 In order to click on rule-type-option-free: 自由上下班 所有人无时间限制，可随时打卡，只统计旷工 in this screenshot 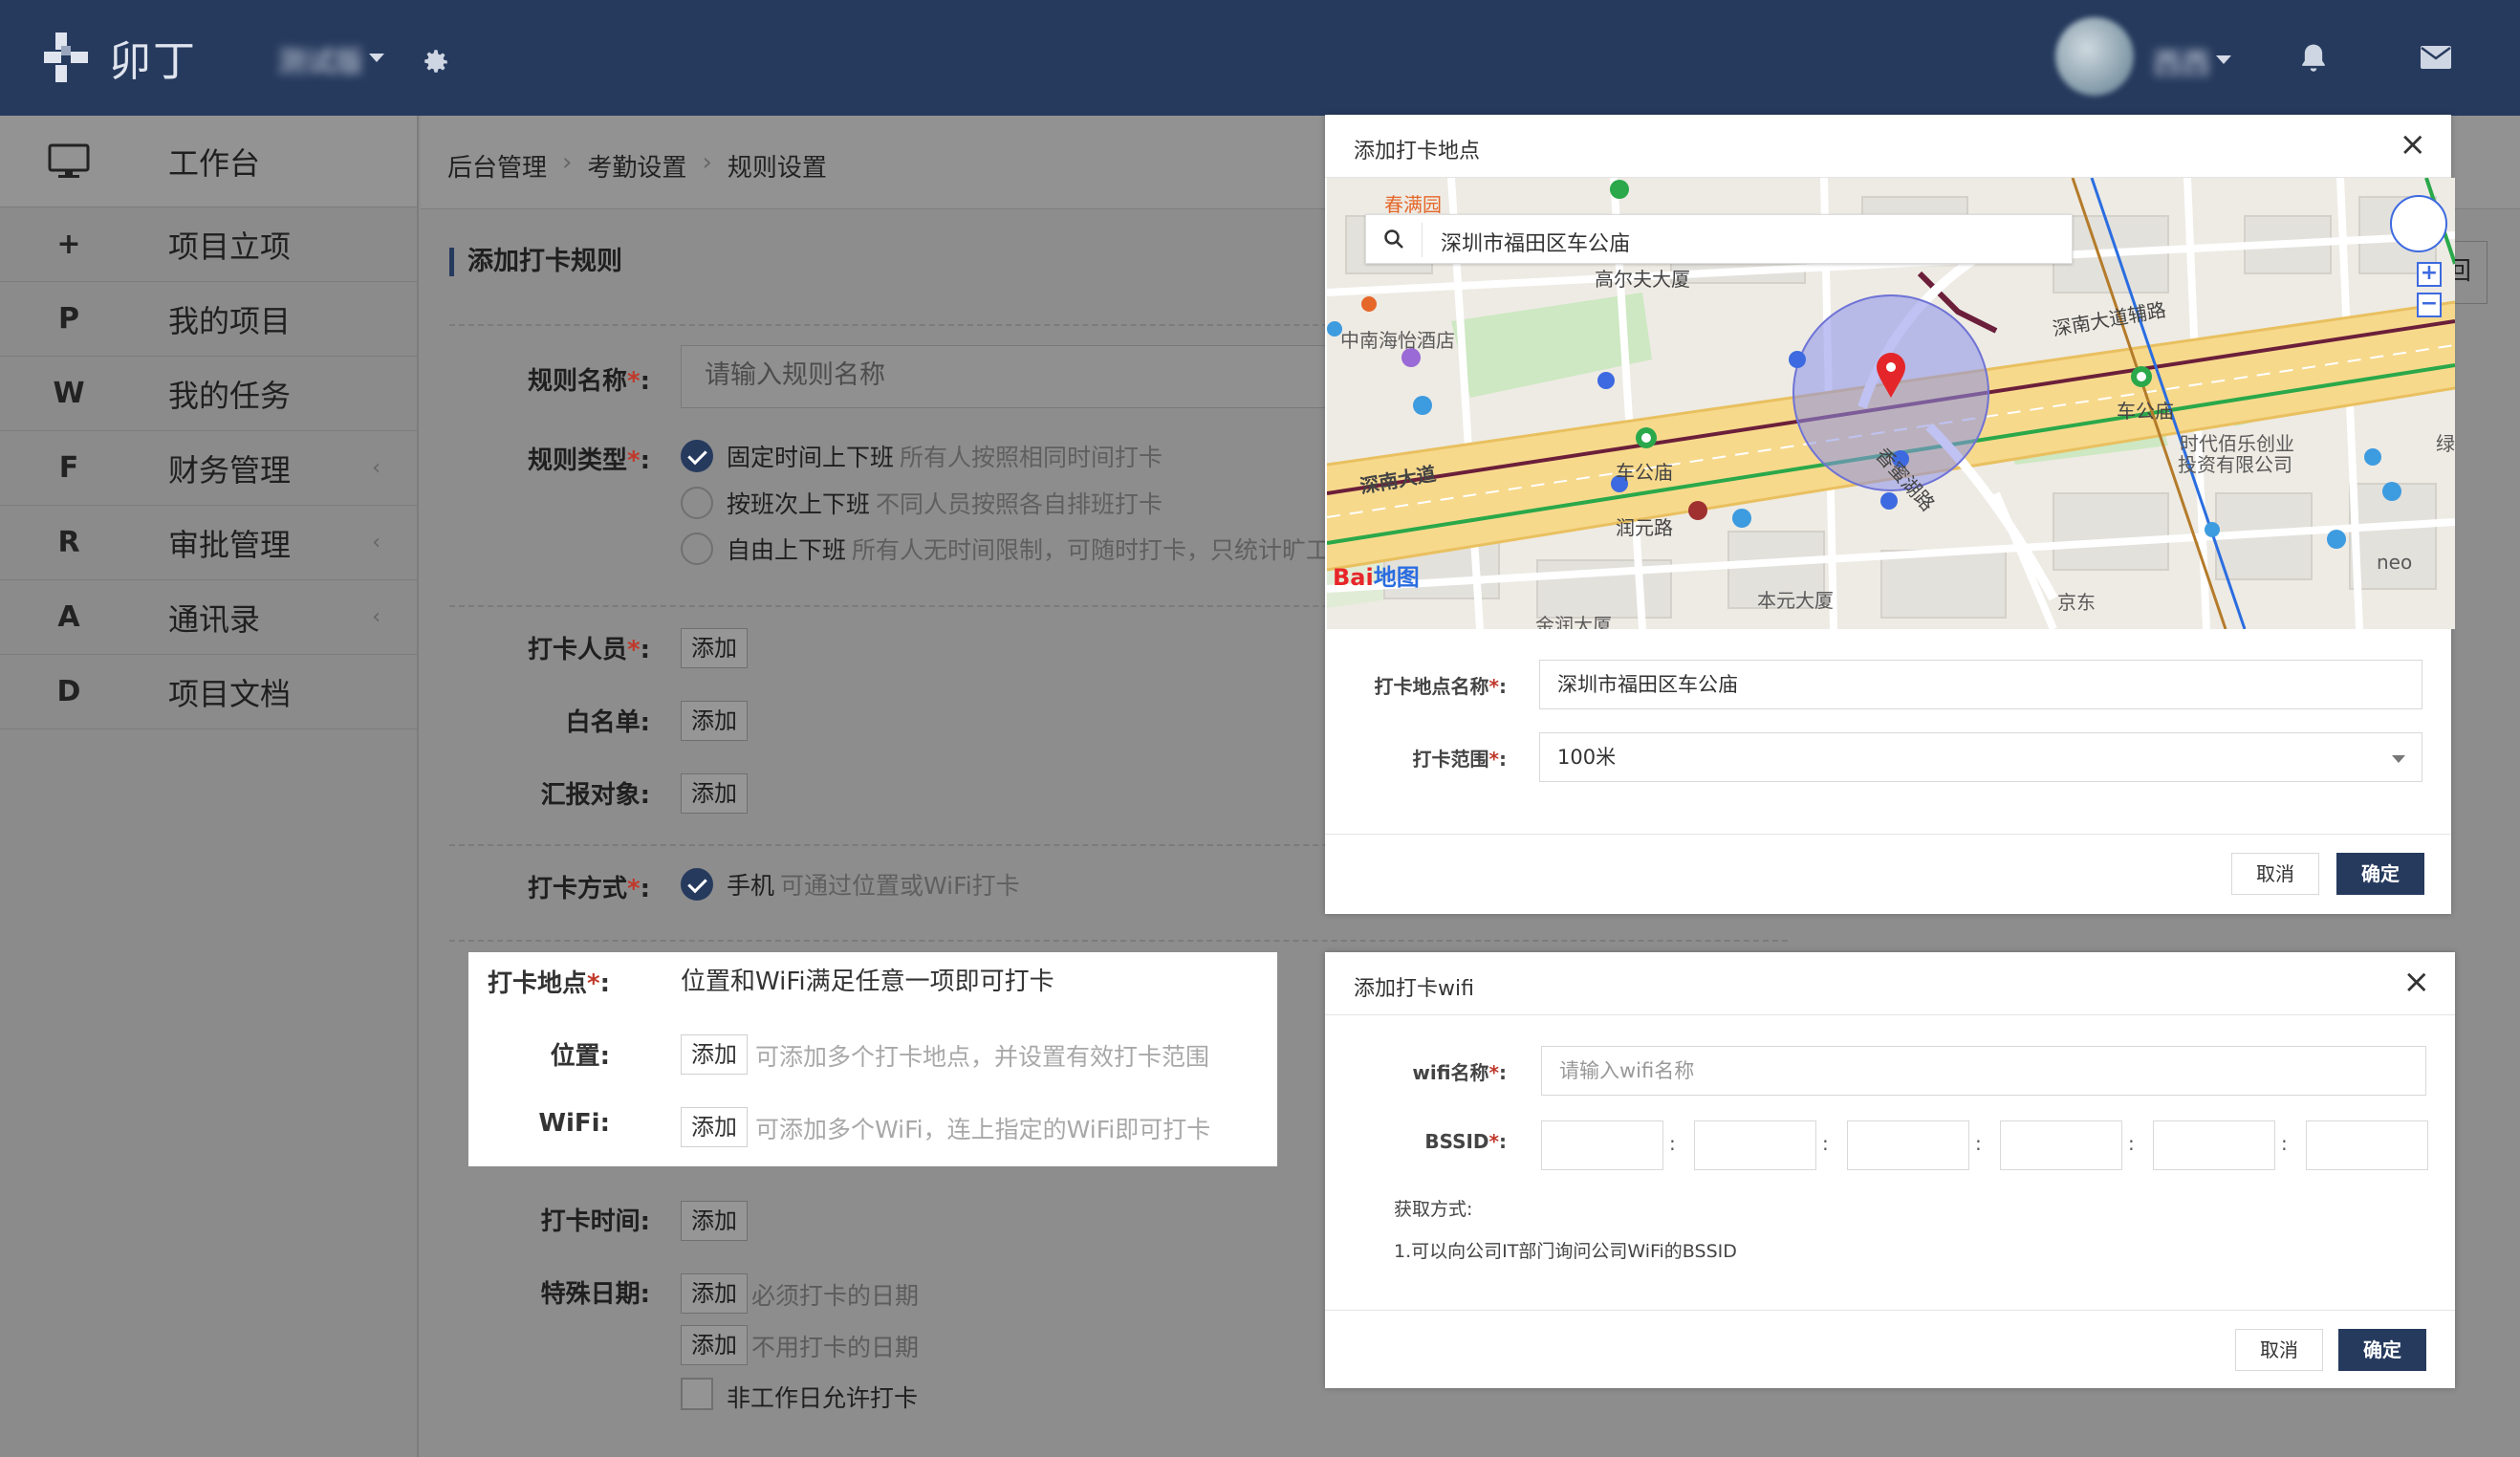, I will do `click(1005, 549)`.